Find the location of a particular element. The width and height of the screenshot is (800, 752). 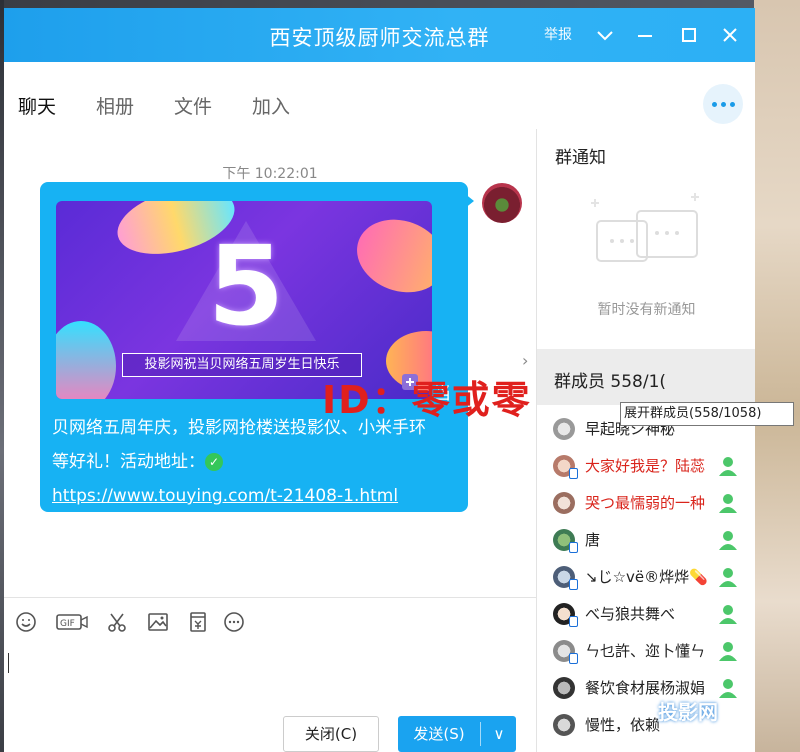

empty-notice-text: 暂时没有新通知 is located at coordinates (646, 310).